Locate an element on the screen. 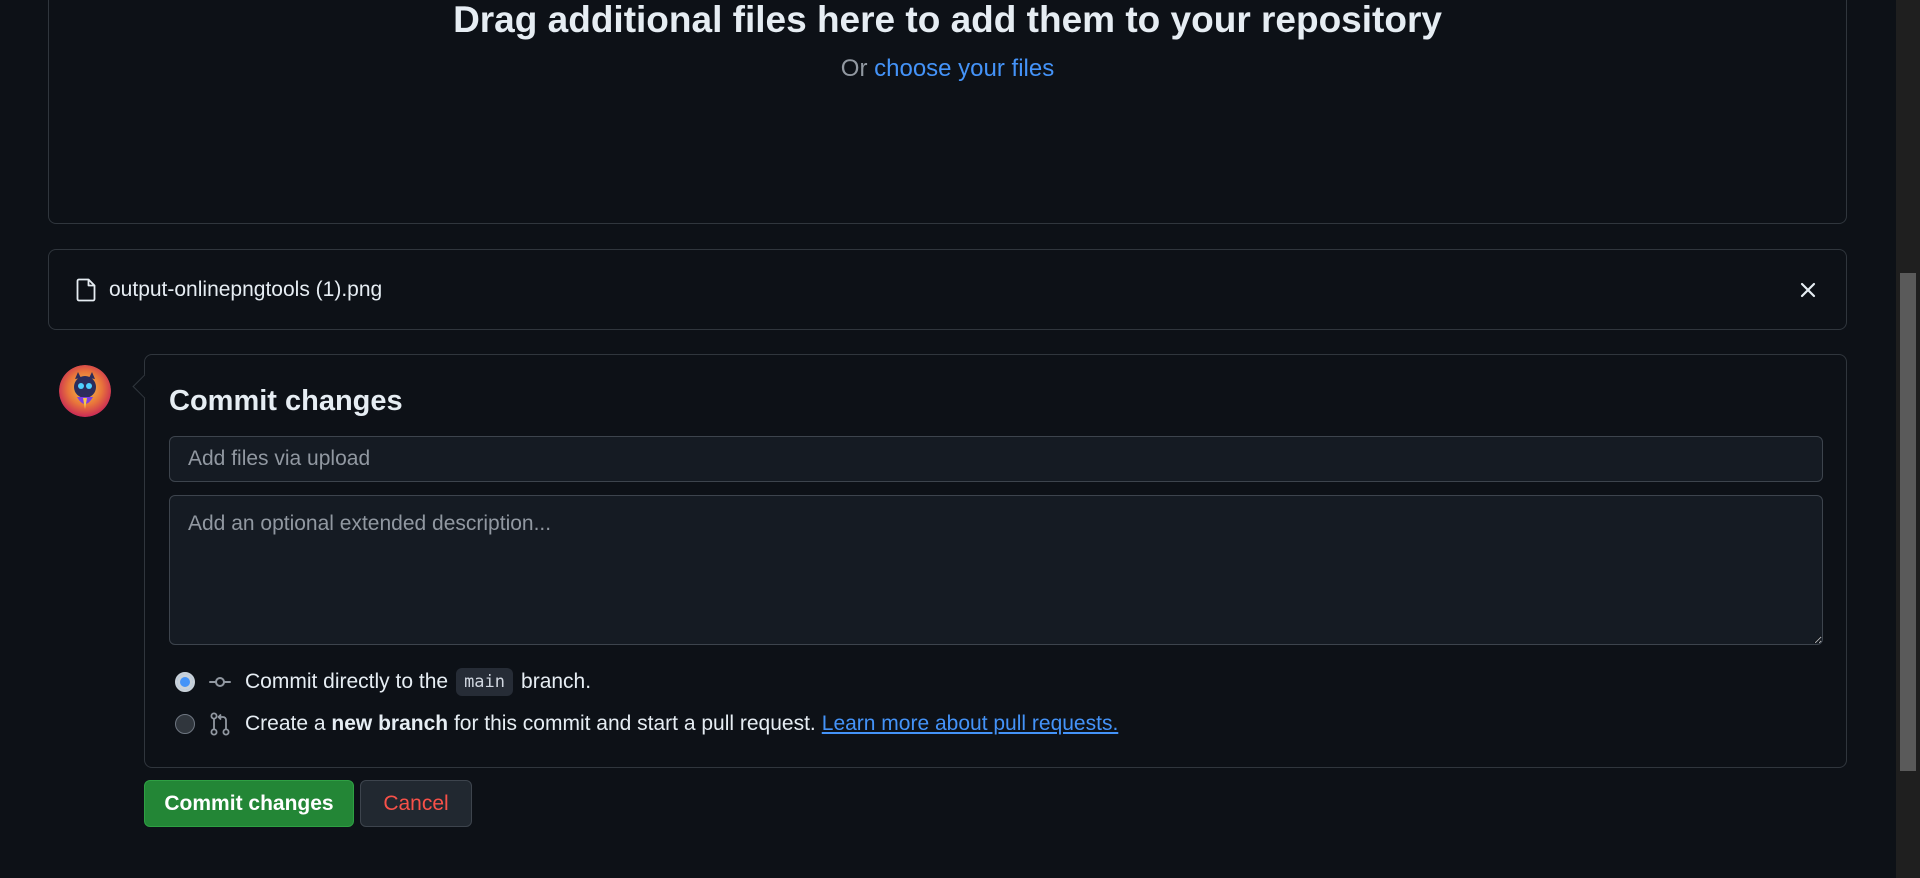  commit-direct-suffix: branch. is located at coordinates (556, 681).